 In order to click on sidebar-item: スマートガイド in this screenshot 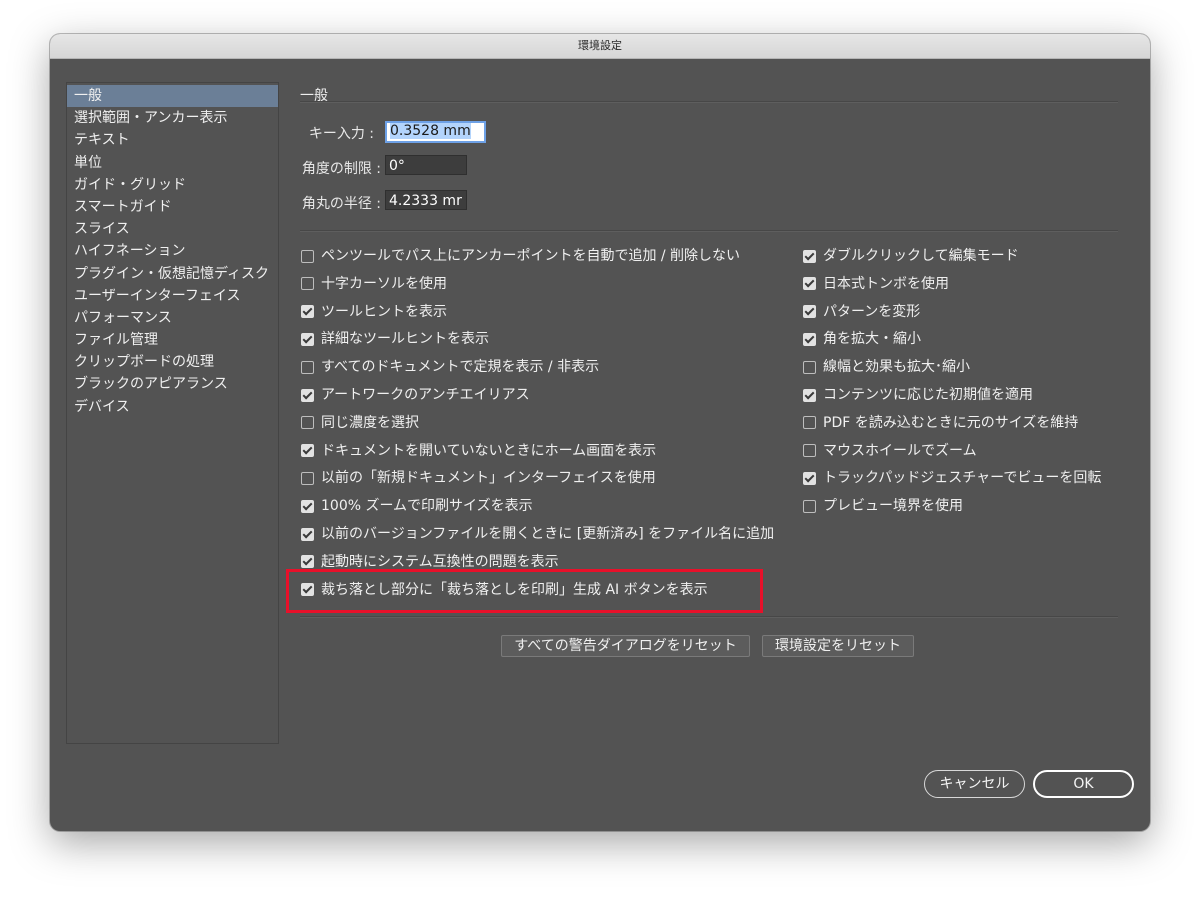, I will do `click(172, 207)`.